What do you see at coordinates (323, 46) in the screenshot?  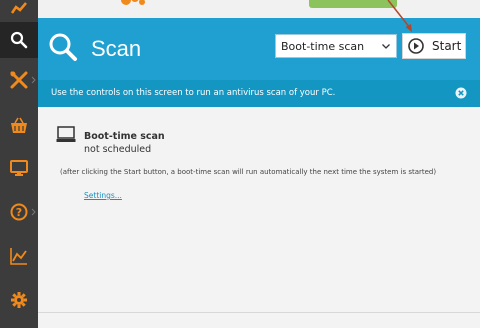 I see `scan-type-value: Boot-time scan` at bounding box center [323, 46].